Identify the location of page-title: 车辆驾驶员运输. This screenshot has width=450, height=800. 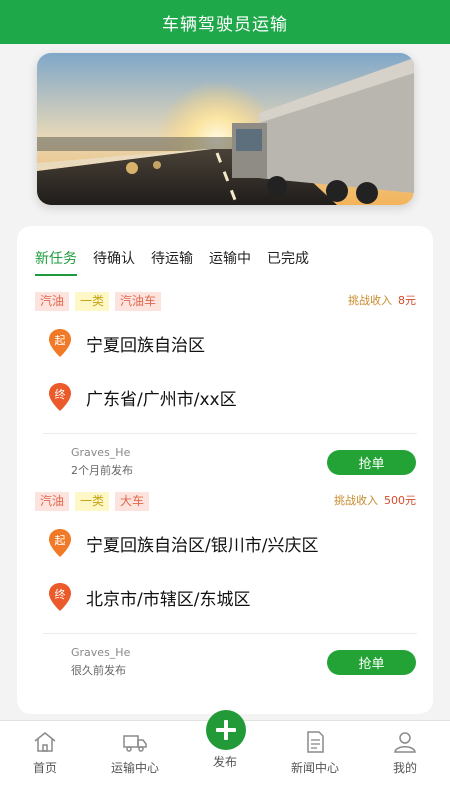
(225, 24).